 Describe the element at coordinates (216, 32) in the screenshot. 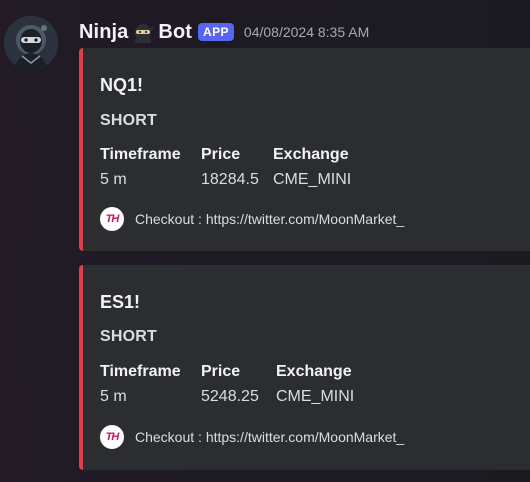

I see `app-badge: APP` at that location.